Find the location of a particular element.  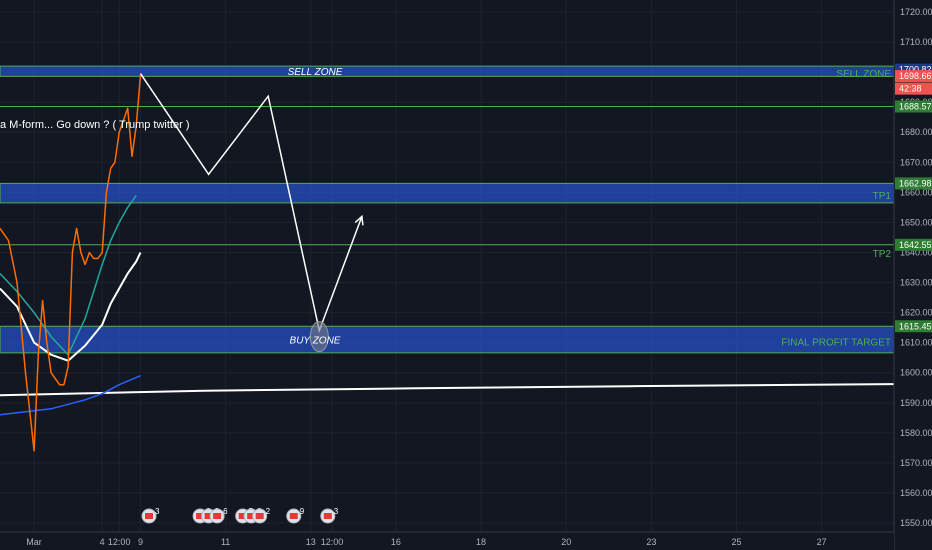

price-tick-label: 1560.00 is located at coordinates (916, 493).